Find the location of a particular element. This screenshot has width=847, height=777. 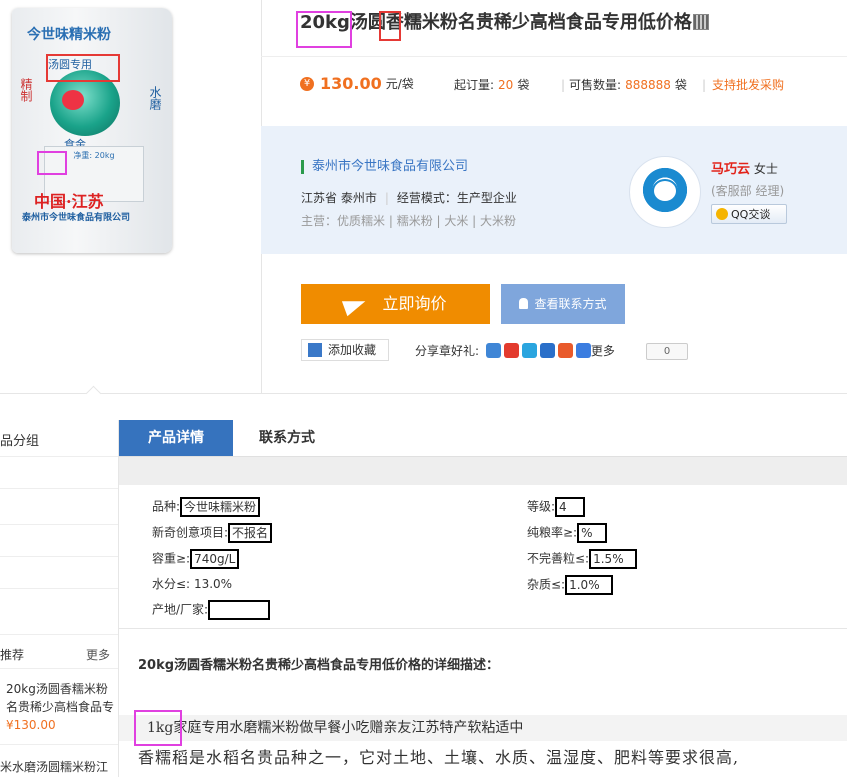

share-count: 0 is located at coordinates (667, 351).